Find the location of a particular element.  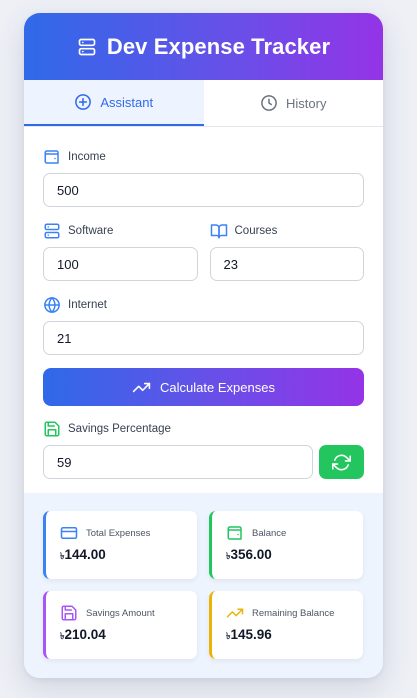

courses-label: Courses is located at coordinates (287, 231).